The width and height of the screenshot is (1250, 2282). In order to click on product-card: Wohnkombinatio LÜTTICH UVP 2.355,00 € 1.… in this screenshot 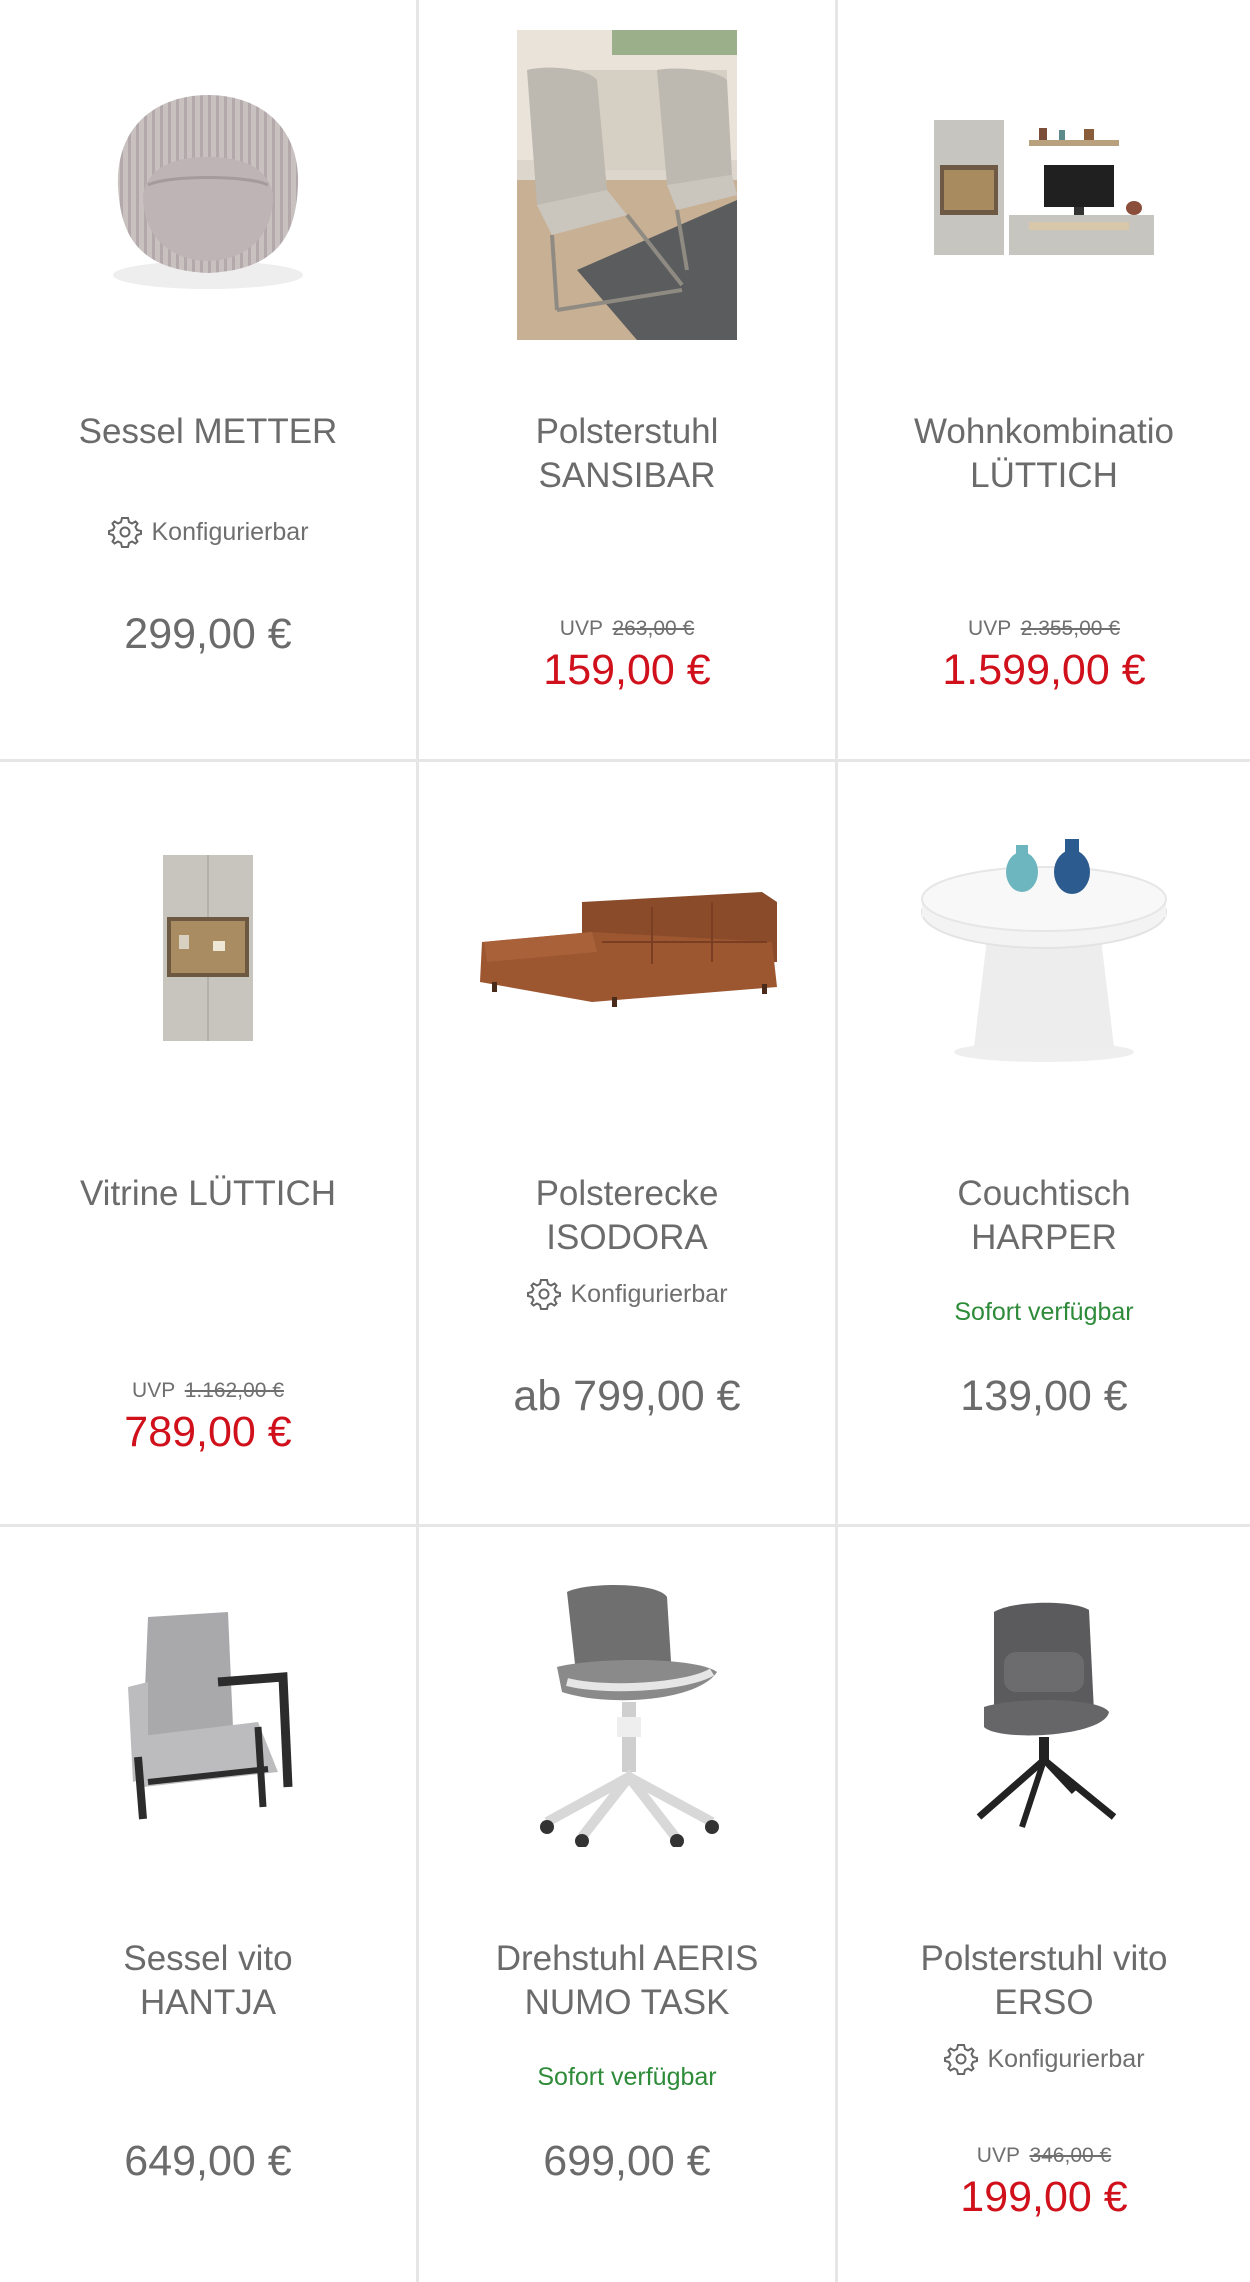, I will do `click(1044, 381)`.